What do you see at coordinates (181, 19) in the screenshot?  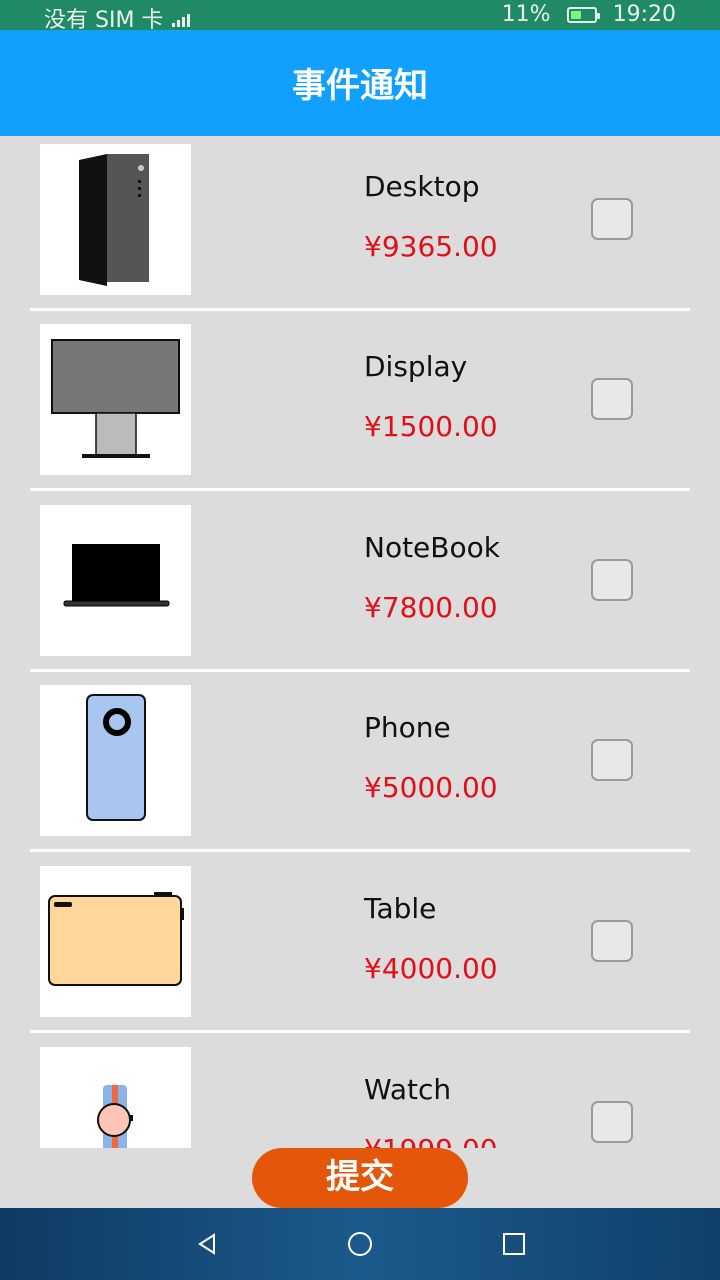 I see `signal-icon` at bounding box center [181, 19].